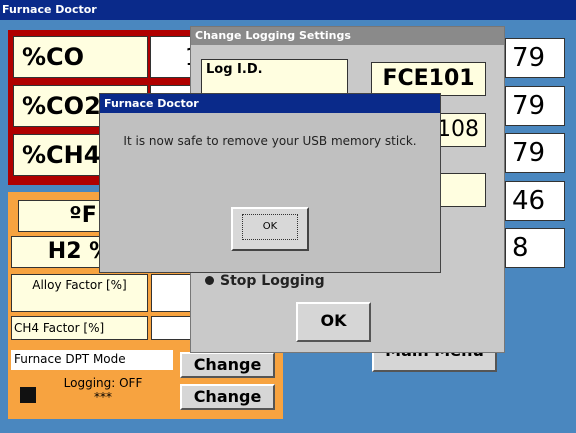  What do you see at coordinates (347, 36) in the screenshot?
I see `logging-dialog-title: Change Logging Settings` at bounding box center [347, 36].